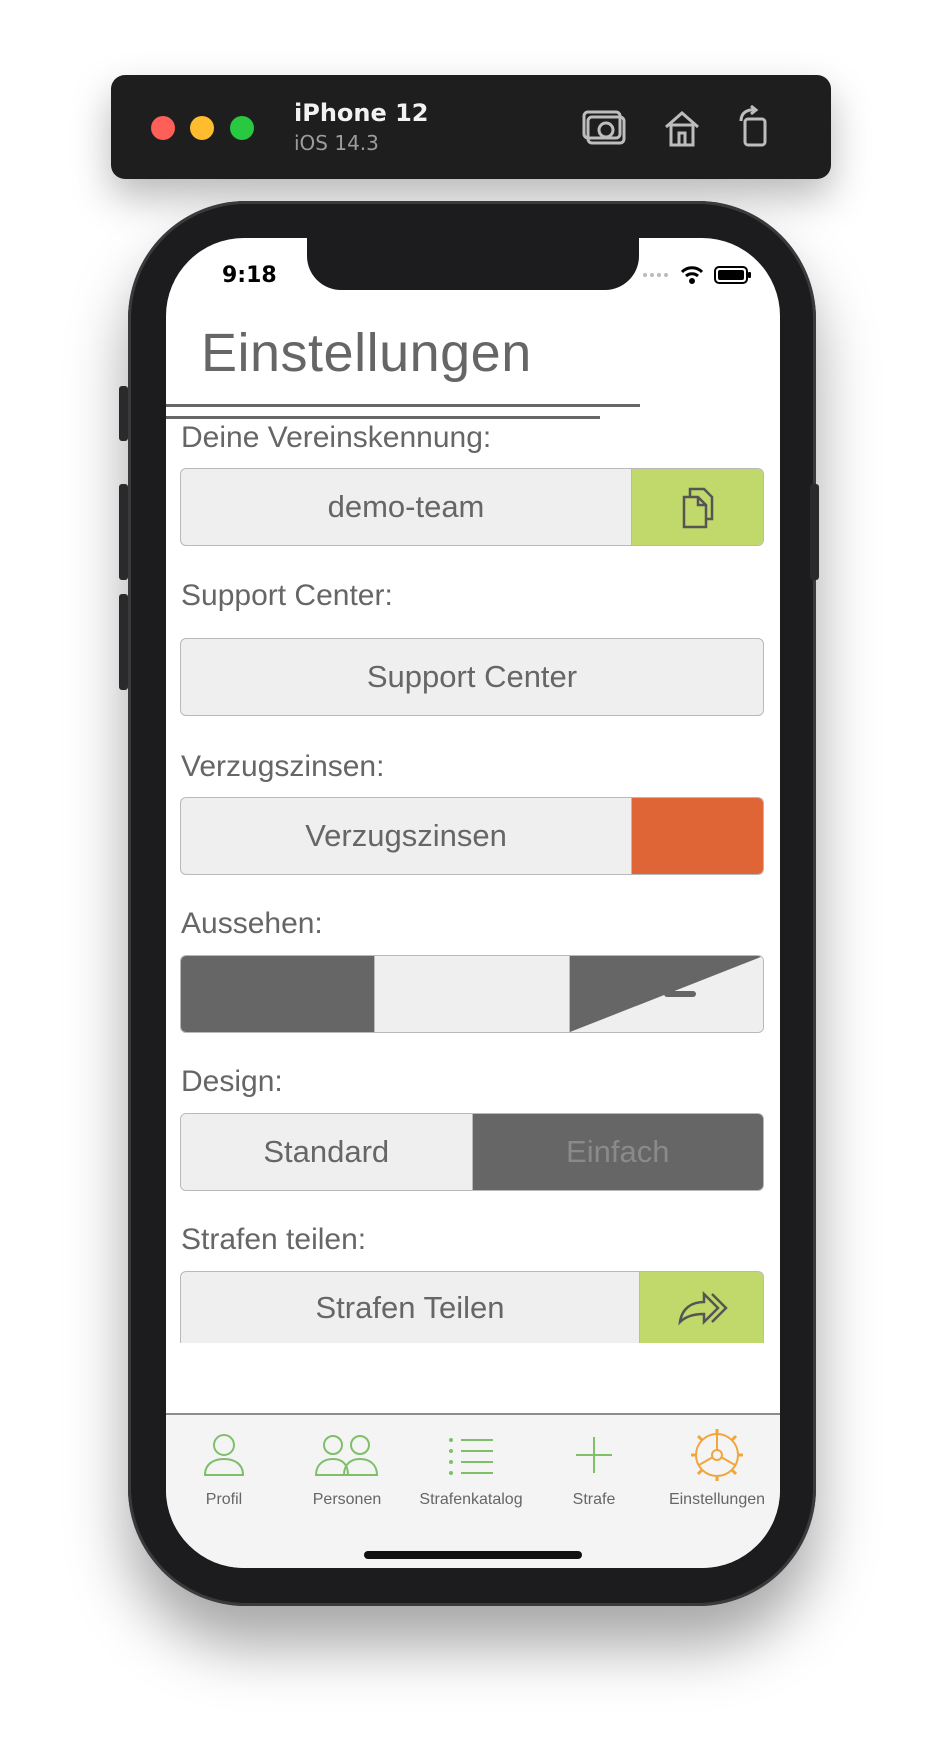 This screenshot has height=1756, width=944. Describe the element at coordinates (202, 128) in the screenshot. I see `minimize-window-button` at that location.